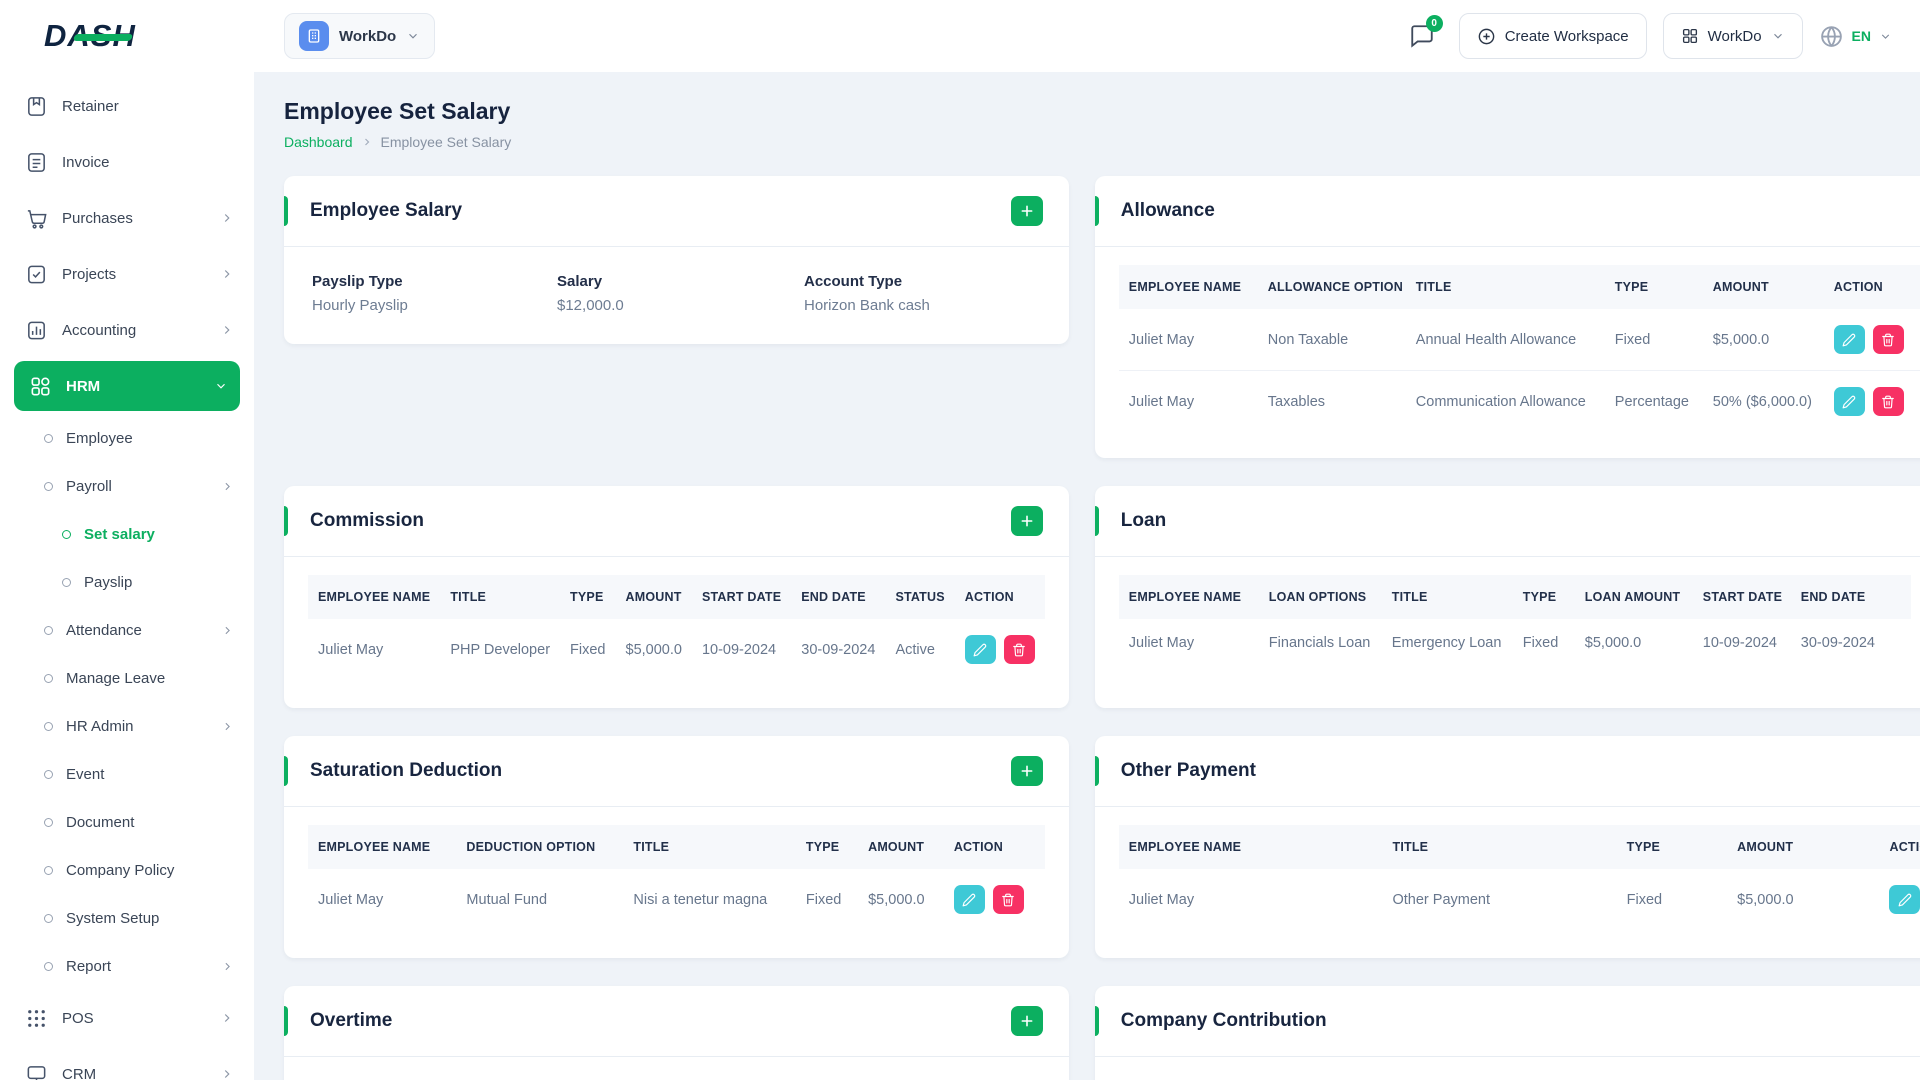 This screenshot has width=1920, height=1080. I want to click on sidebar-item-hrm: HRM, so click(127, 386).